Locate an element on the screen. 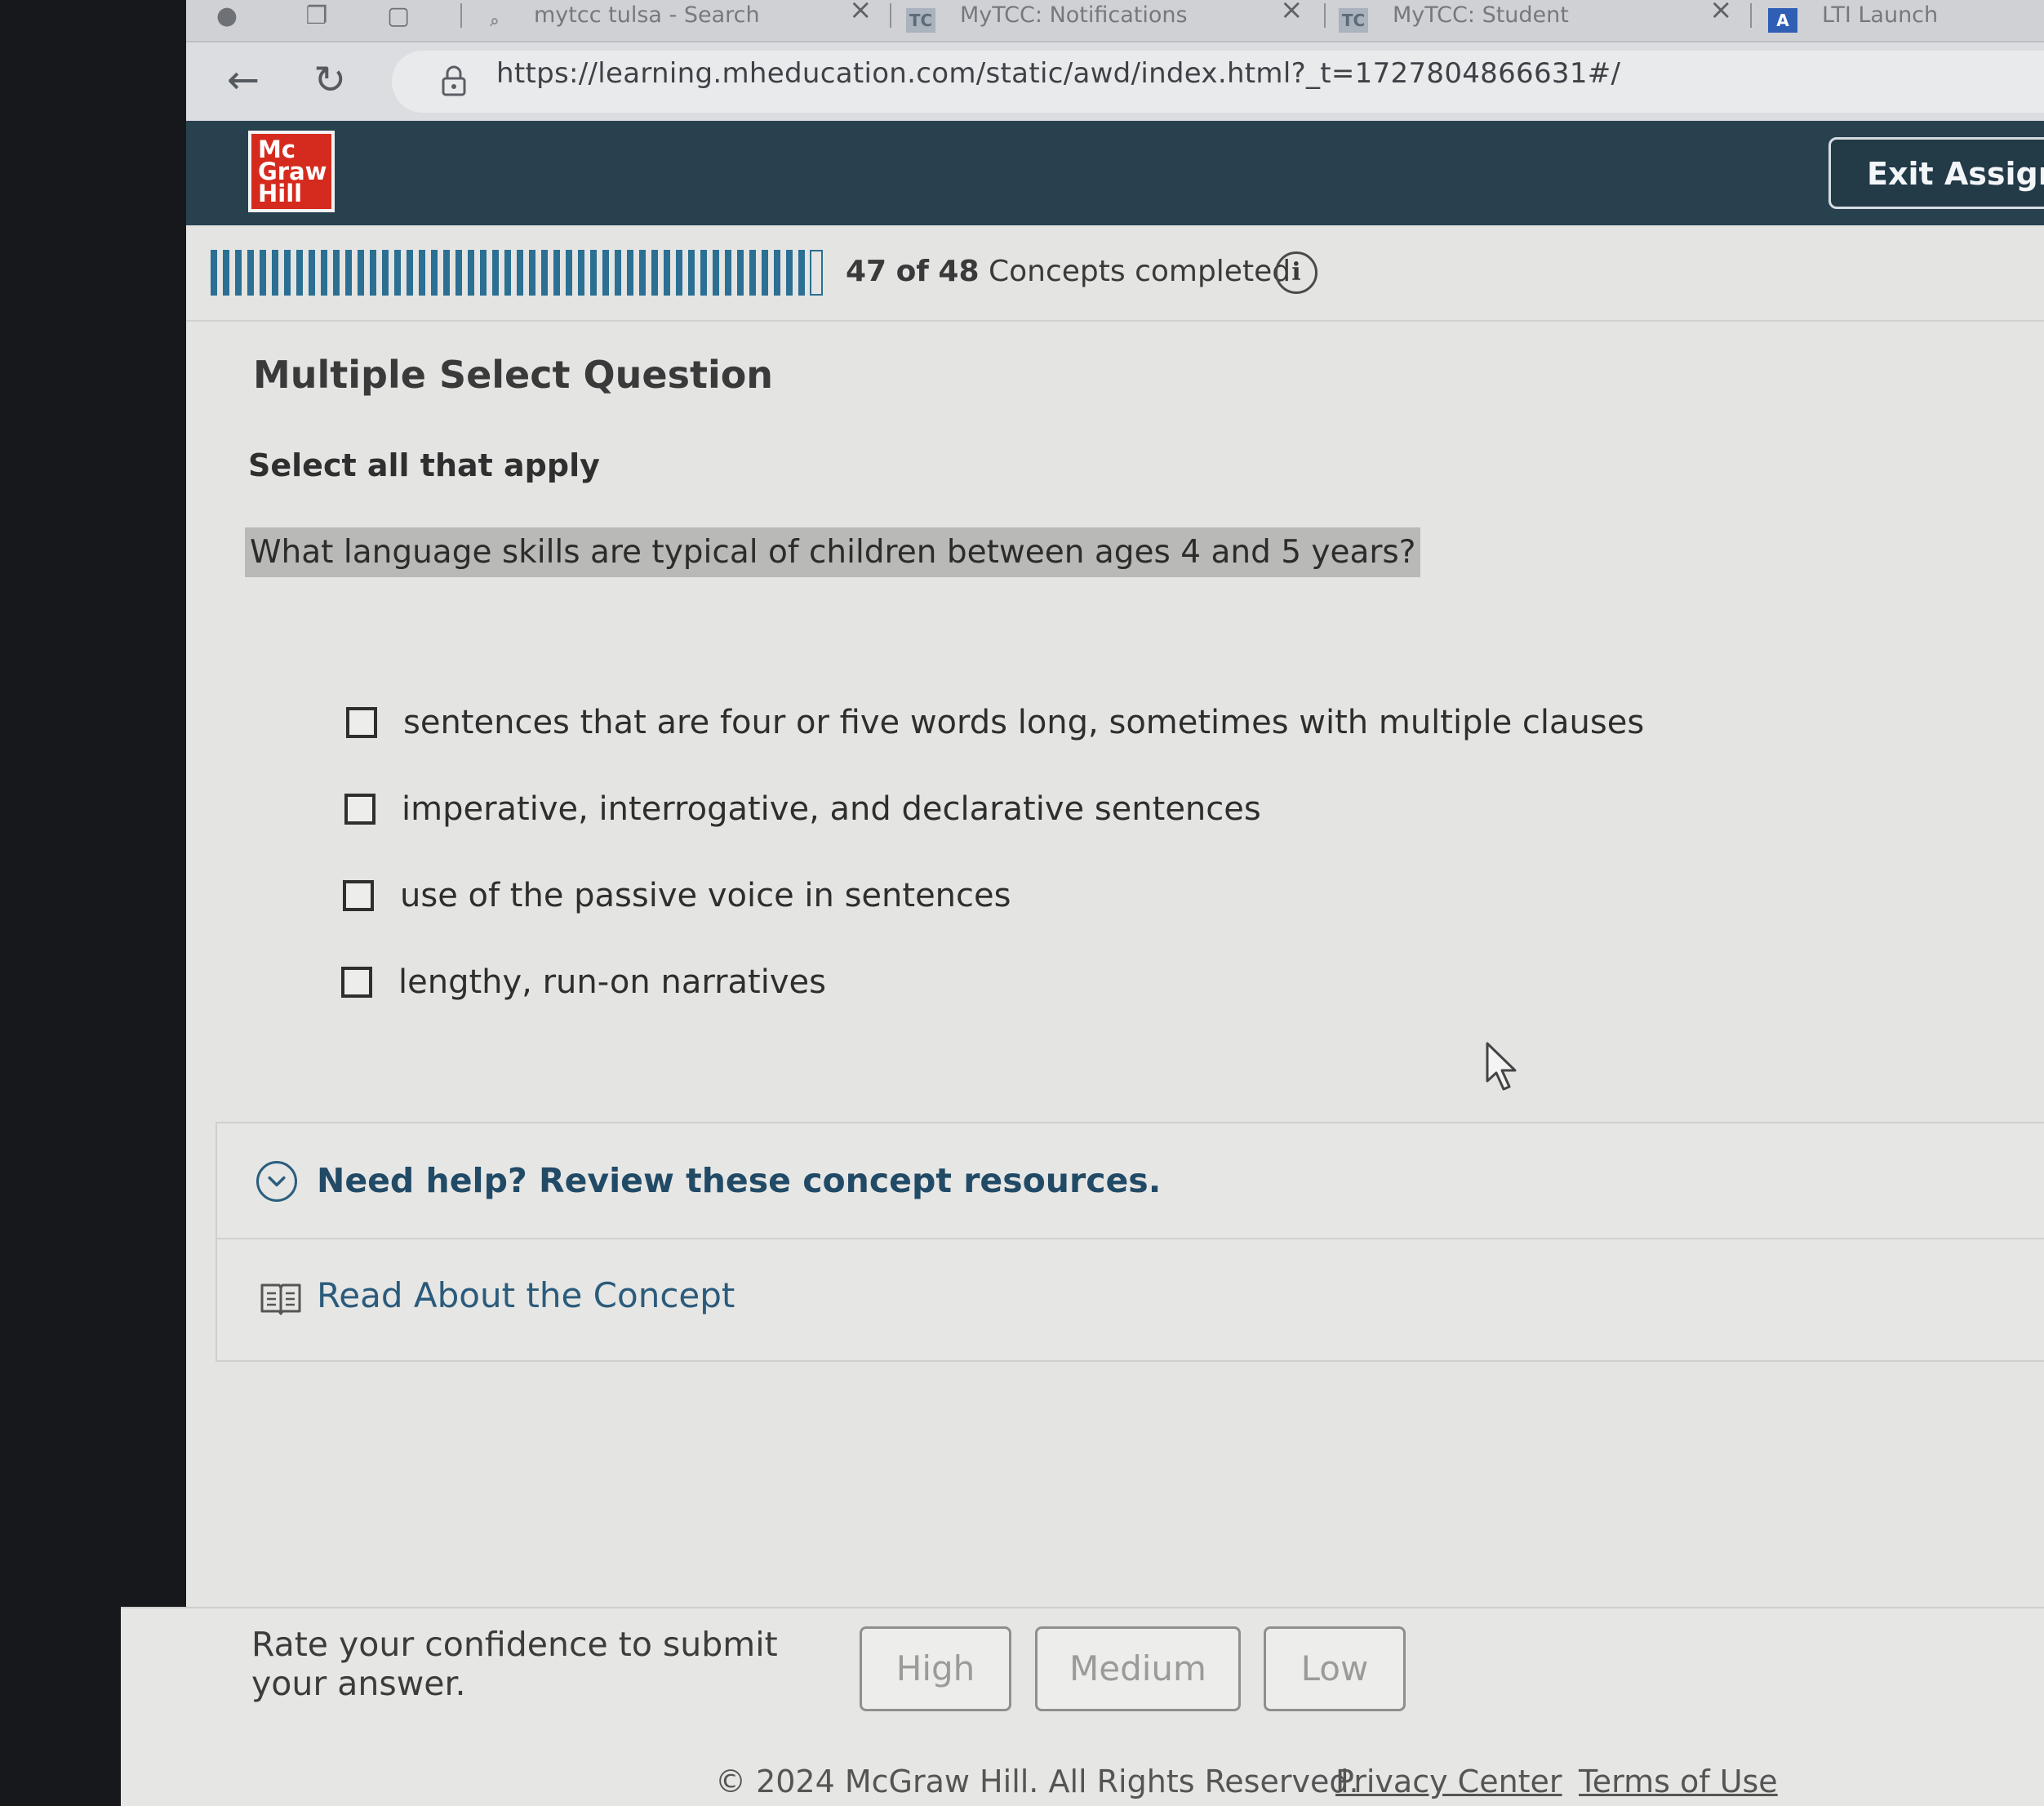 Image resolution: width=2044 pixels, height=1806 pixels. app-header: Mc Graw Hill Exit Assignment is located at coordinates (1115, 173).